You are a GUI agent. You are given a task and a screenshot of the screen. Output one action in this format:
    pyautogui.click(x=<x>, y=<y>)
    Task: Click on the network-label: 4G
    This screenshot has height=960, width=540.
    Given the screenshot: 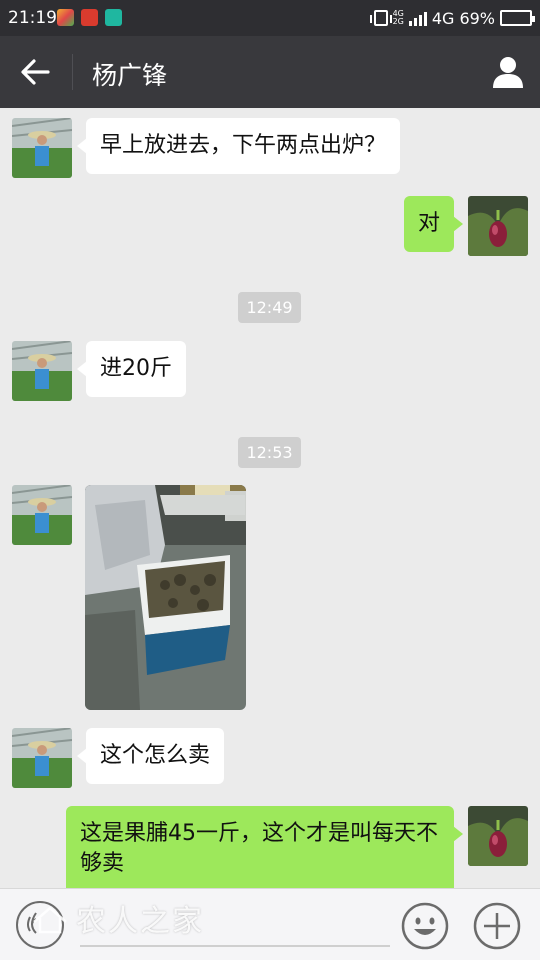 What is the action you would take?
    pyautogui.click(x=443, y=18)
    